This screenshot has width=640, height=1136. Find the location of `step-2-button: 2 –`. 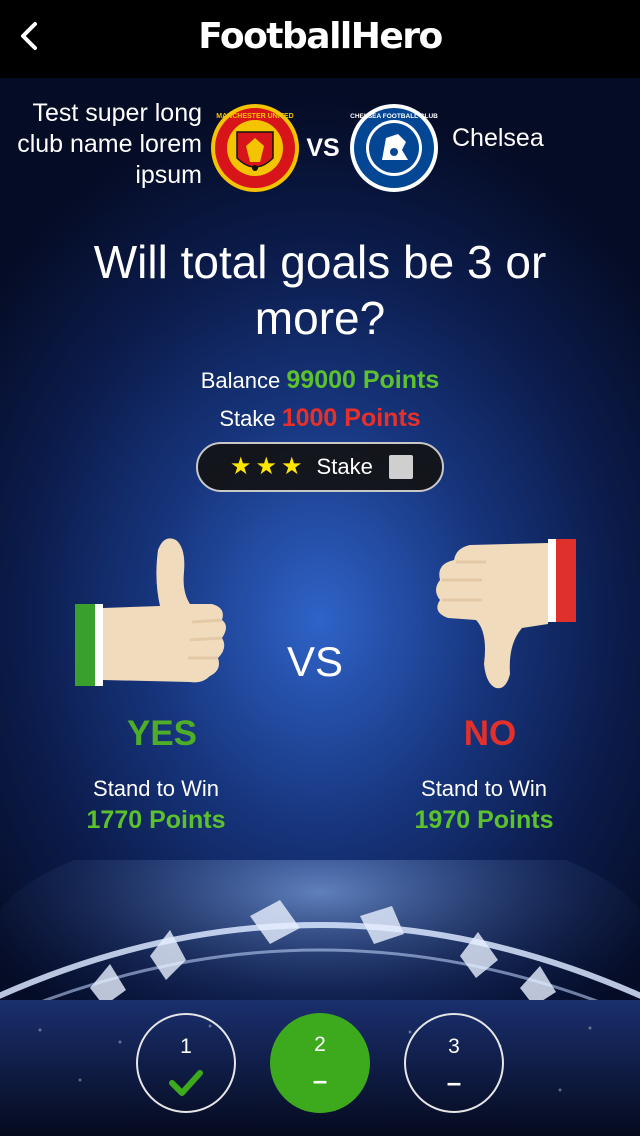

step-2-button: 2 – is located at coordinates (320, 1063).